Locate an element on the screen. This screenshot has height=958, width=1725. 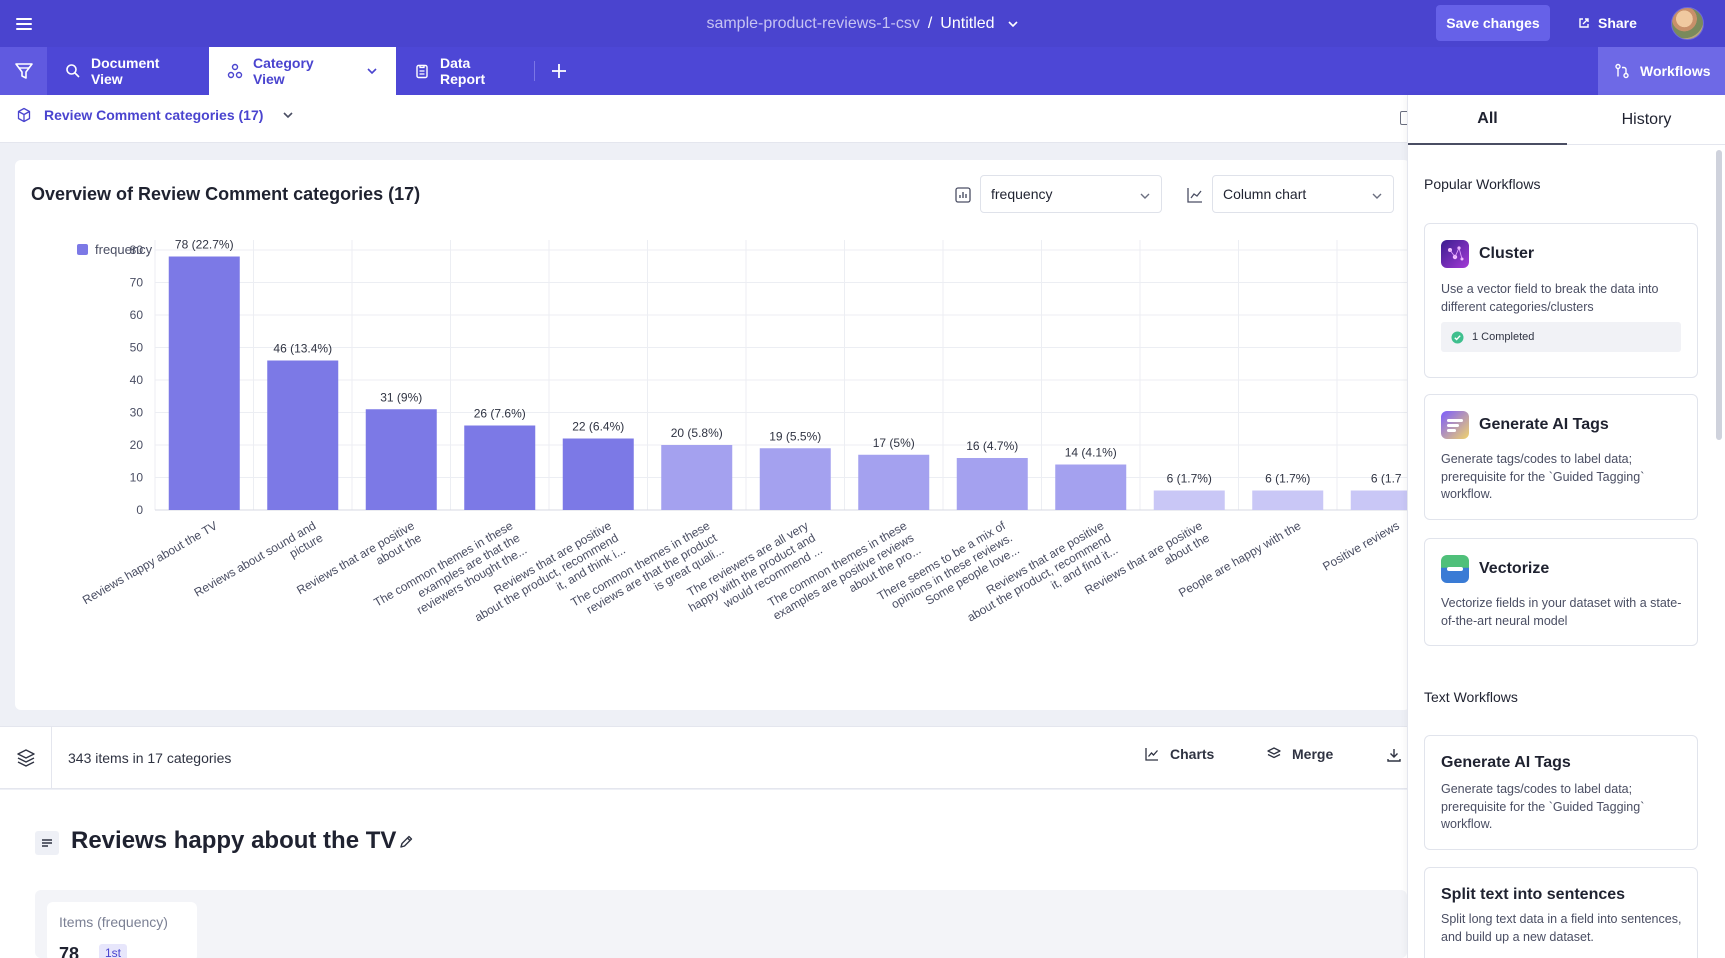
save-changes-button: Save changes is located at coordinates (1493, 23).